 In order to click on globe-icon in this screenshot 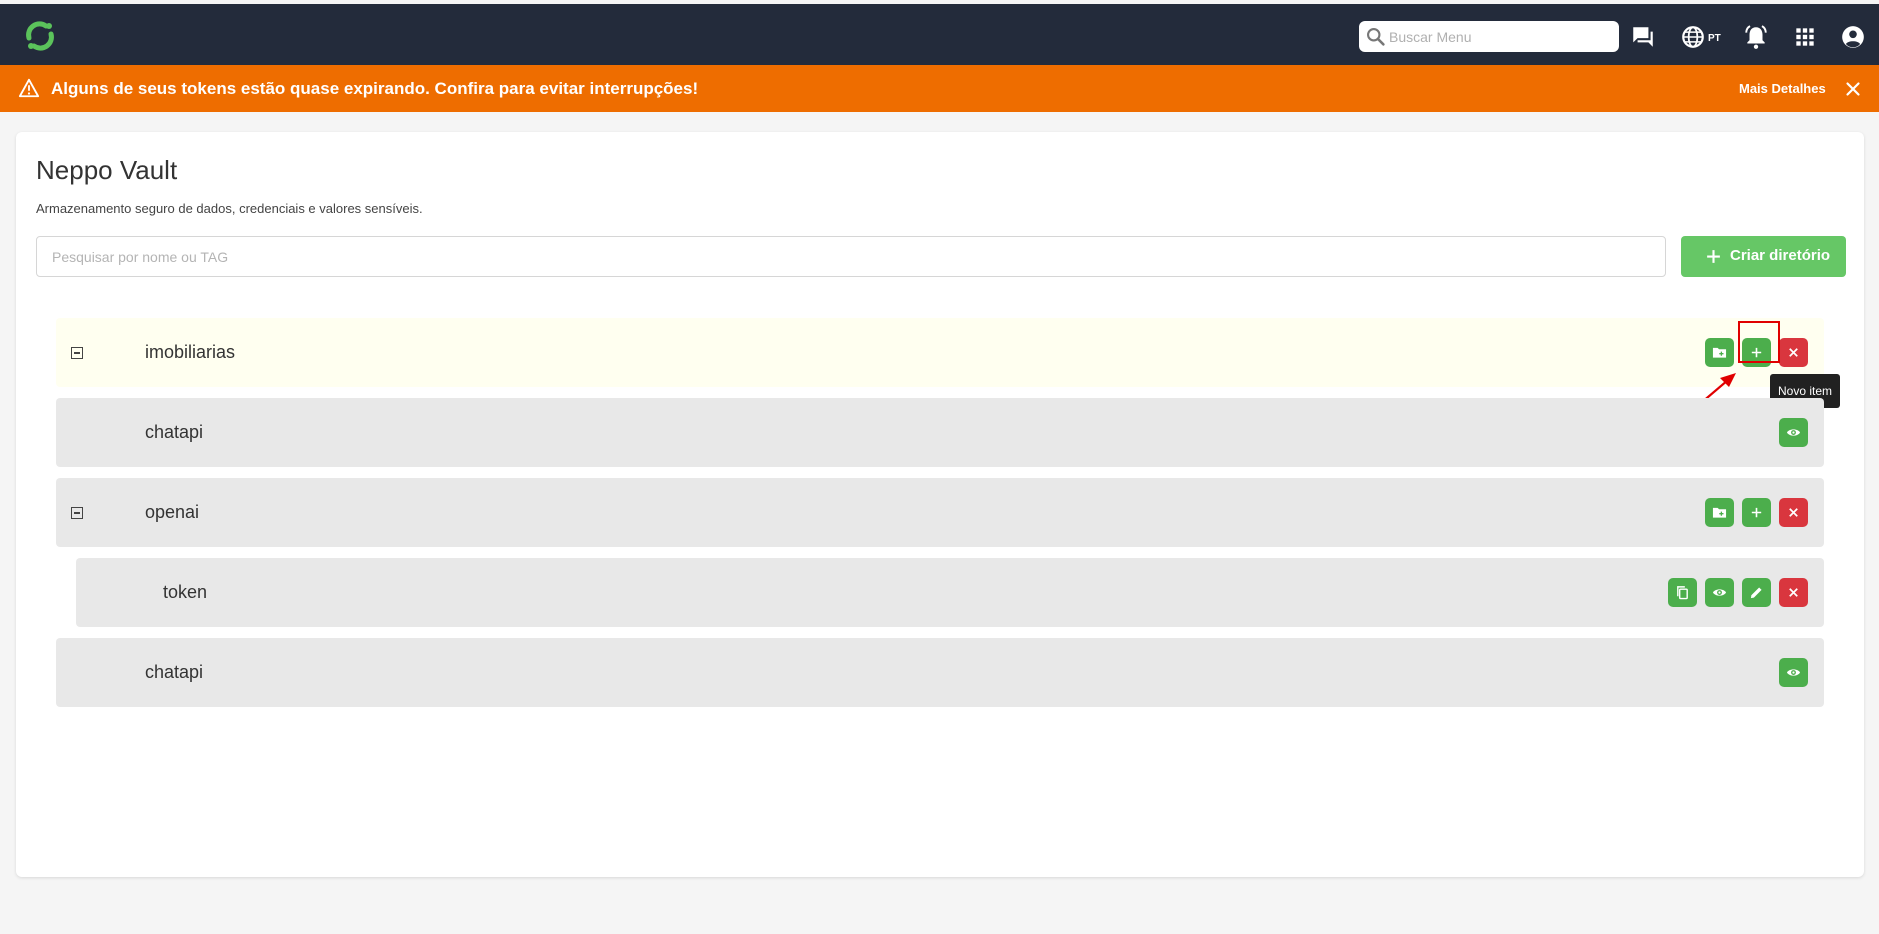, I will do `click(1693, 37)`.